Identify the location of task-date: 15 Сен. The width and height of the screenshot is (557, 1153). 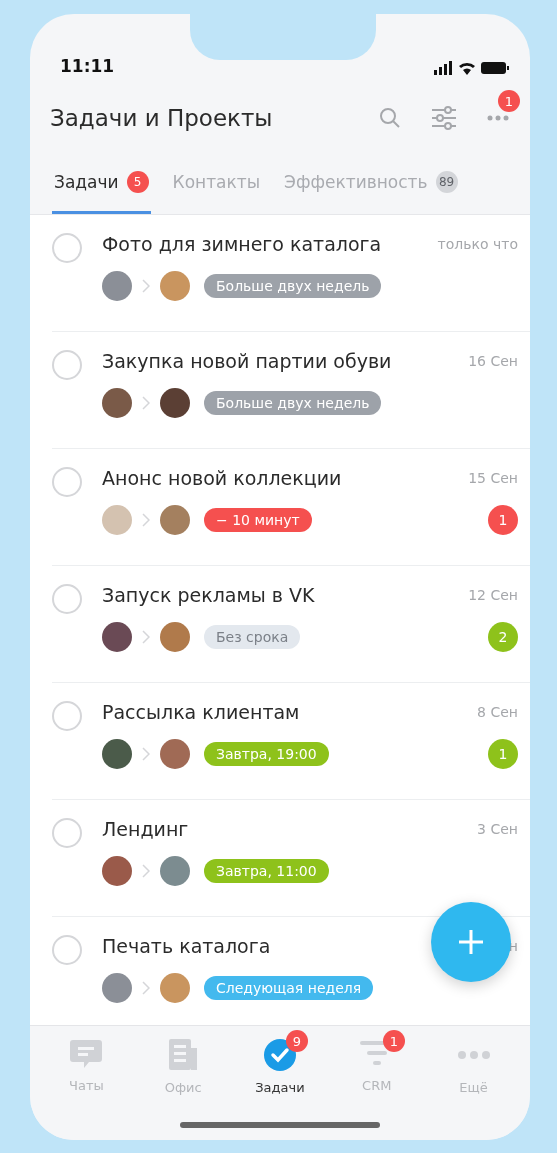
(493, 478).